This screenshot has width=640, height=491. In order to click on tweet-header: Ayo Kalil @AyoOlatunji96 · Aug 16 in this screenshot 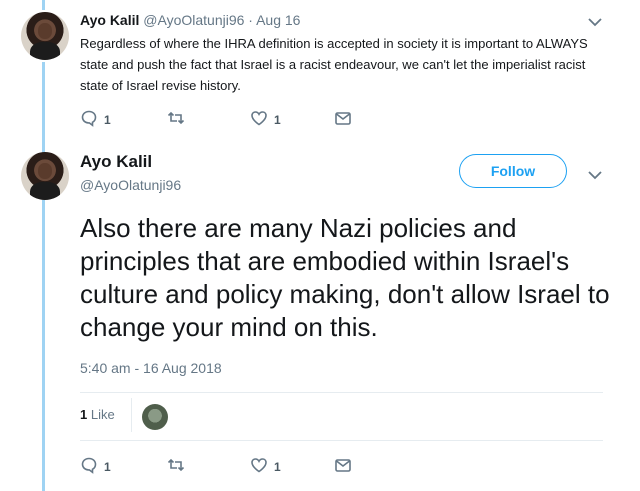, I will do `click(190, 20)`.